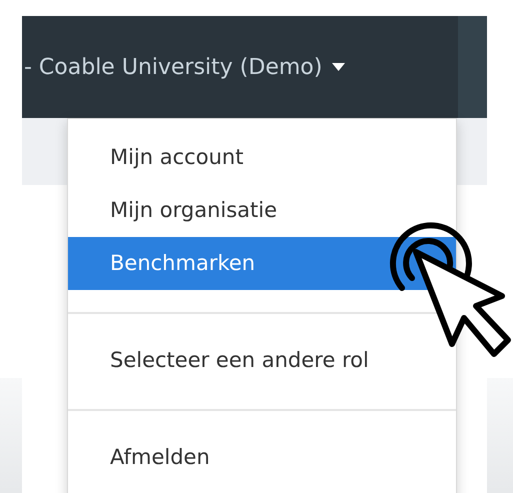 The width and height of the screenshot is (513, 493). Describe the element at coordinates (262, 457) in the screenshot. I see `menu-item: Afmelden` at that location.